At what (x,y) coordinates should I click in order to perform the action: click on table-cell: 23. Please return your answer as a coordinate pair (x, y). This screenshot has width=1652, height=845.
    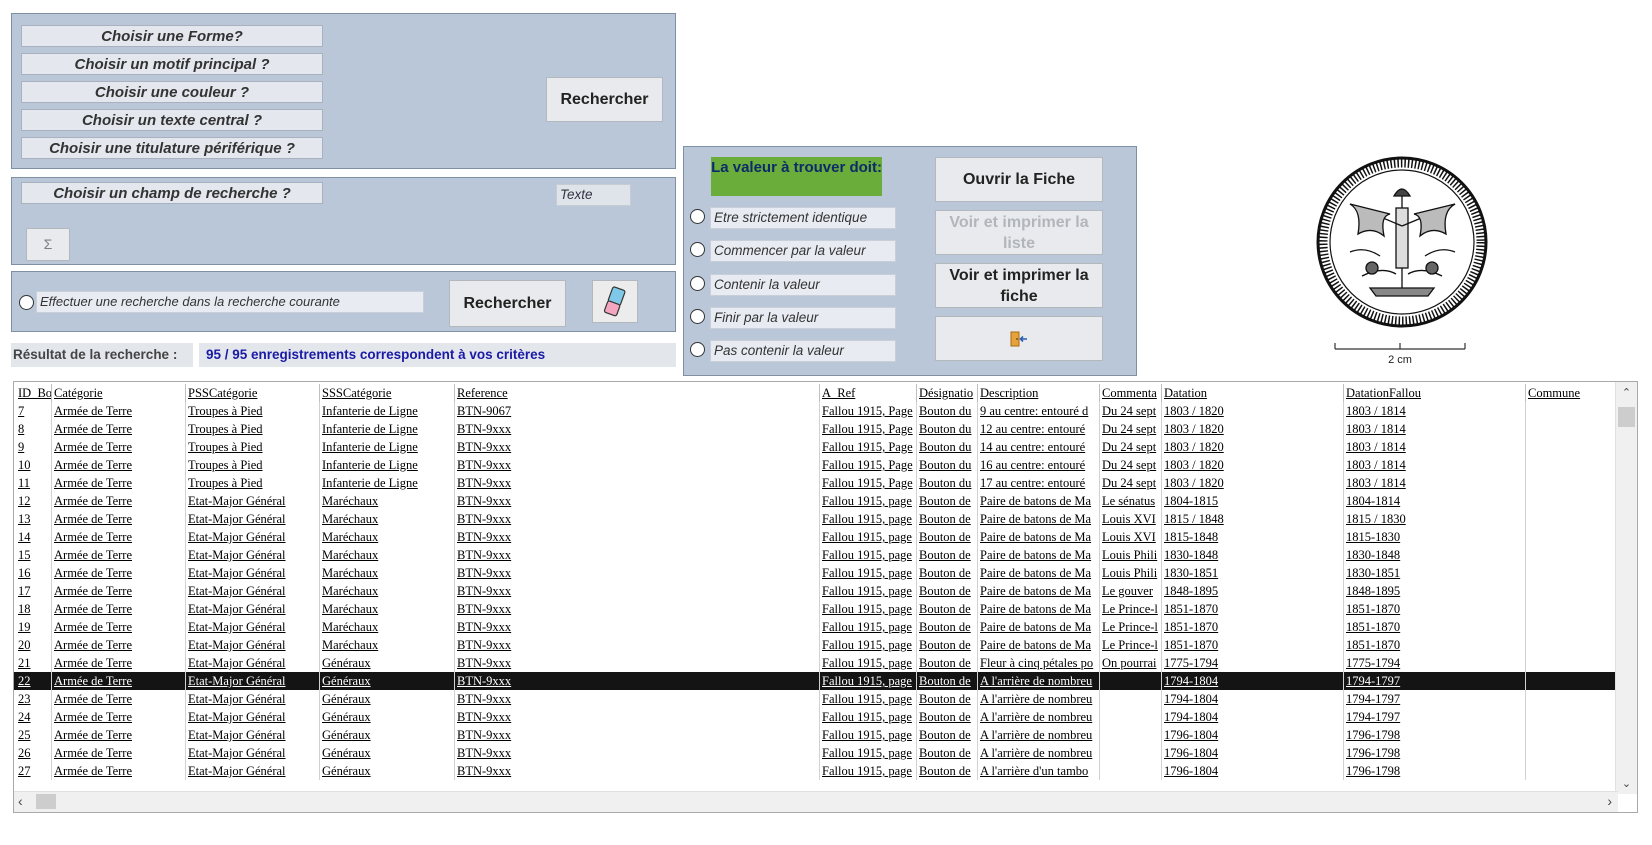
    Looking at the image, I should click on (34, 699).